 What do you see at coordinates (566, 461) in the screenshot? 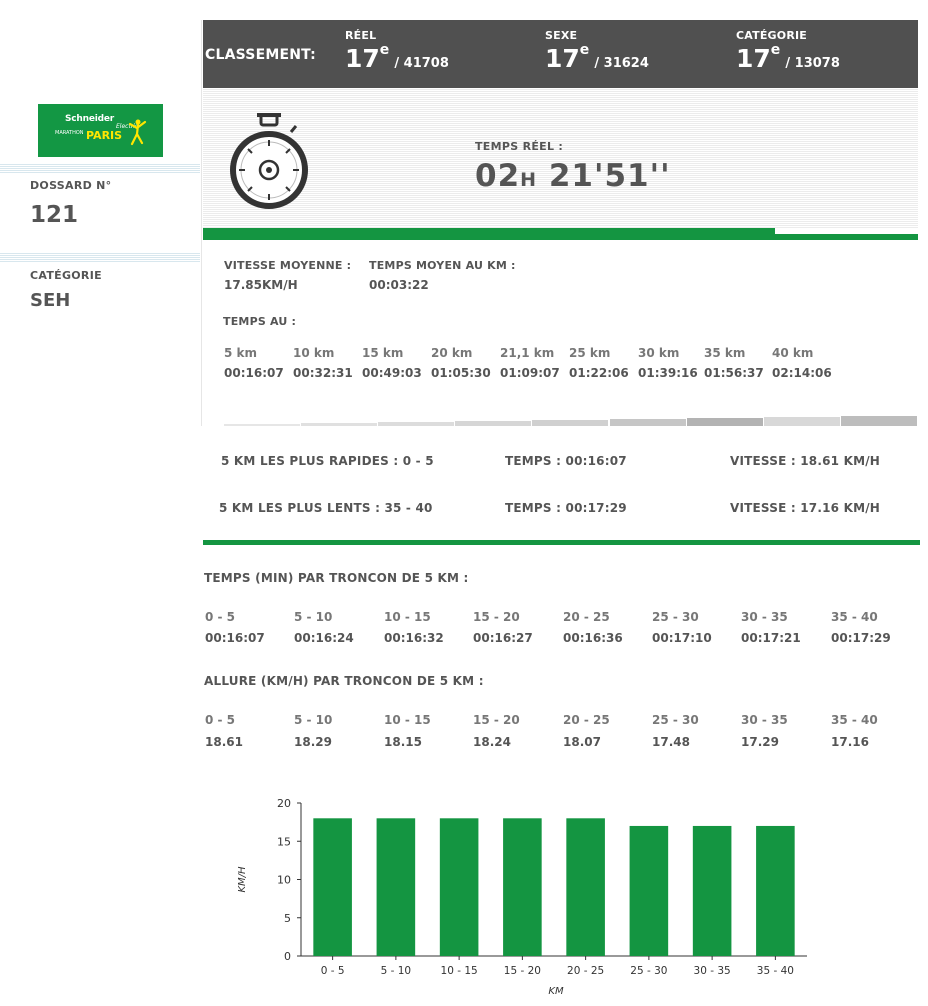
I see `fast-temps: TEMPS : 00:16:07` at bounding box center [566, 461].